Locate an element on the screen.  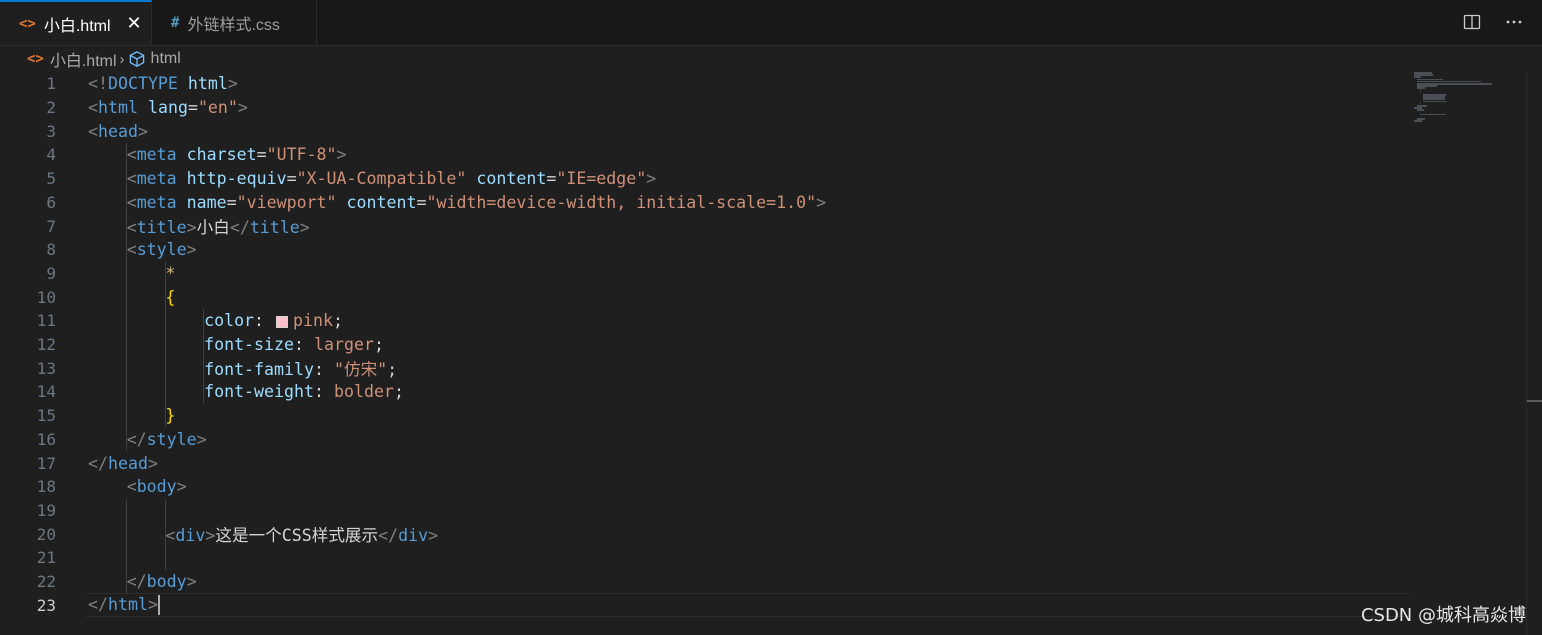
token-attr: charset is located at coordinates (221, 155).